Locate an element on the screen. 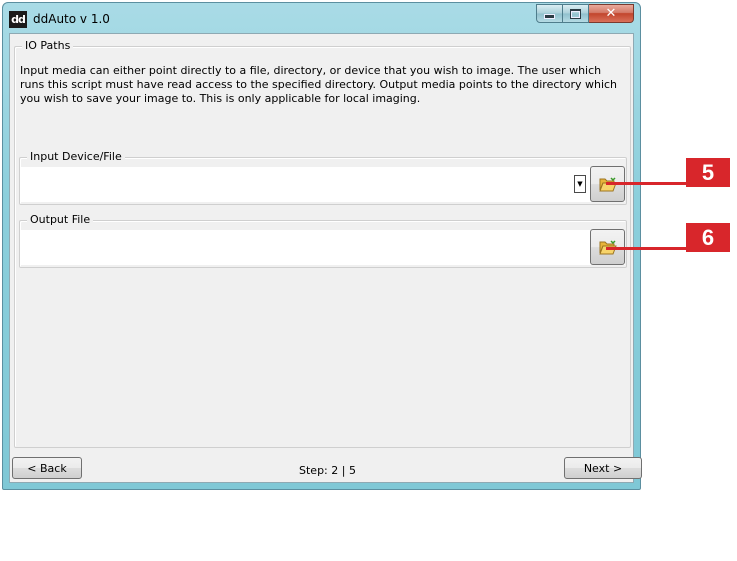 The image size is (737, 561). input-device-field is located at coordinates (323, 184).